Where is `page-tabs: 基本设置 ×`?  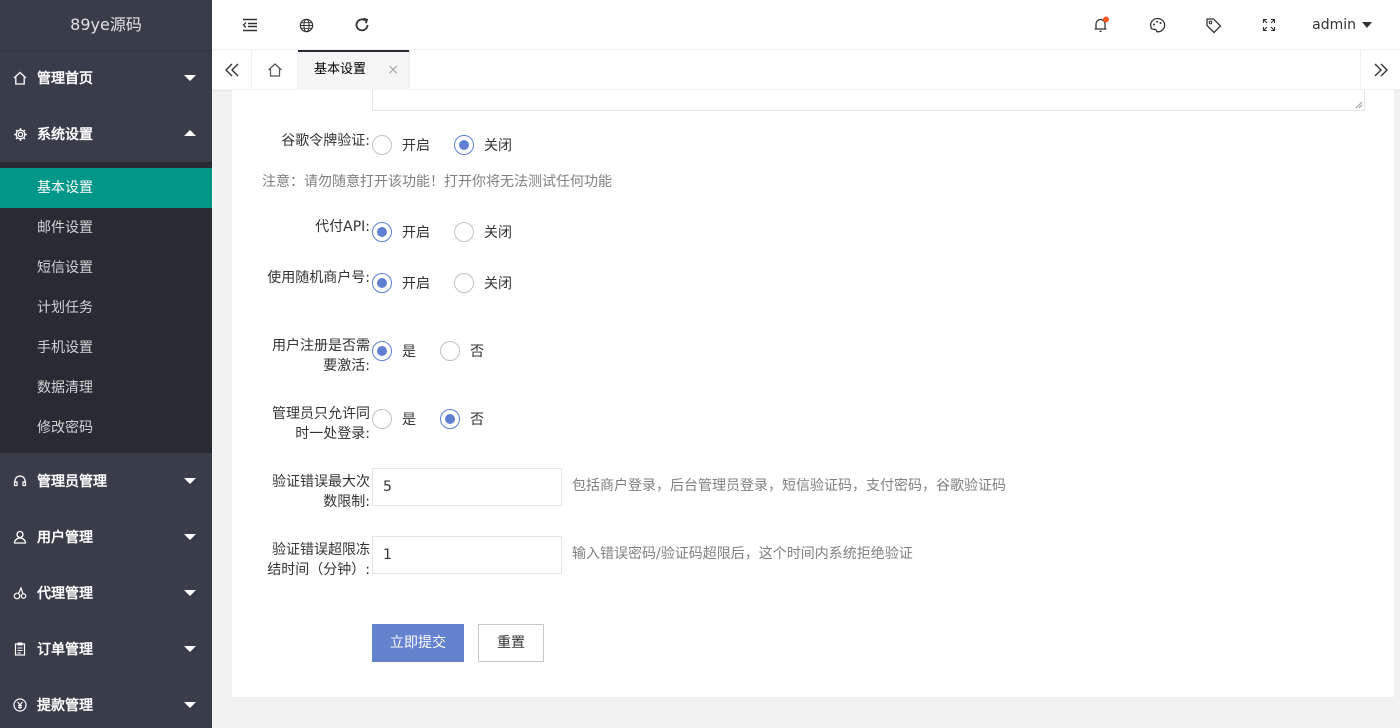 page-tabs: 基本设置 × is located at coordinates (806, 70).